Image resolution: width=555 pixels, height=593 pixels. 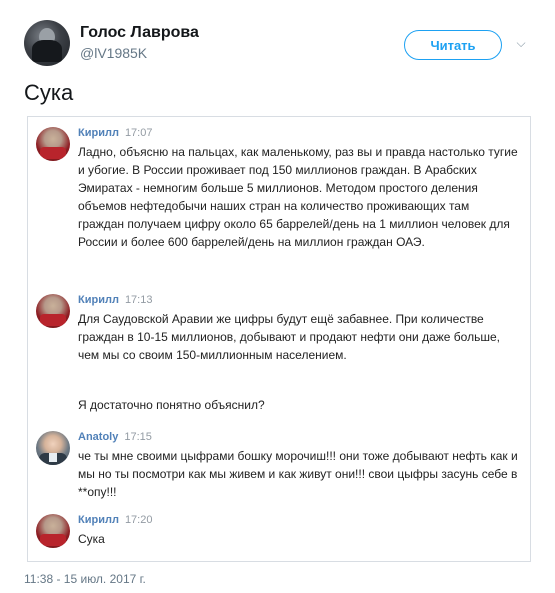 What do you see at coordinates (281, 45) in the screenshot?
I see `tweet-header: Голос Лаврова @lV1985K Читать ⌵` at bounding box center [281, 45].